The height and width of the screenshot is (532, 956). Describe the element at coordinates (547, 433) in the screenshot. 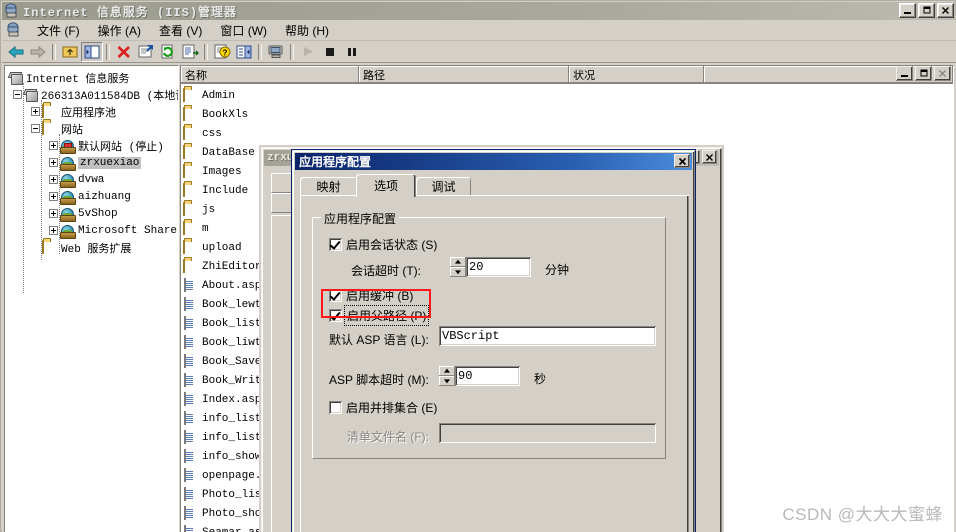

I see `manifest-file-name-input` at that location.